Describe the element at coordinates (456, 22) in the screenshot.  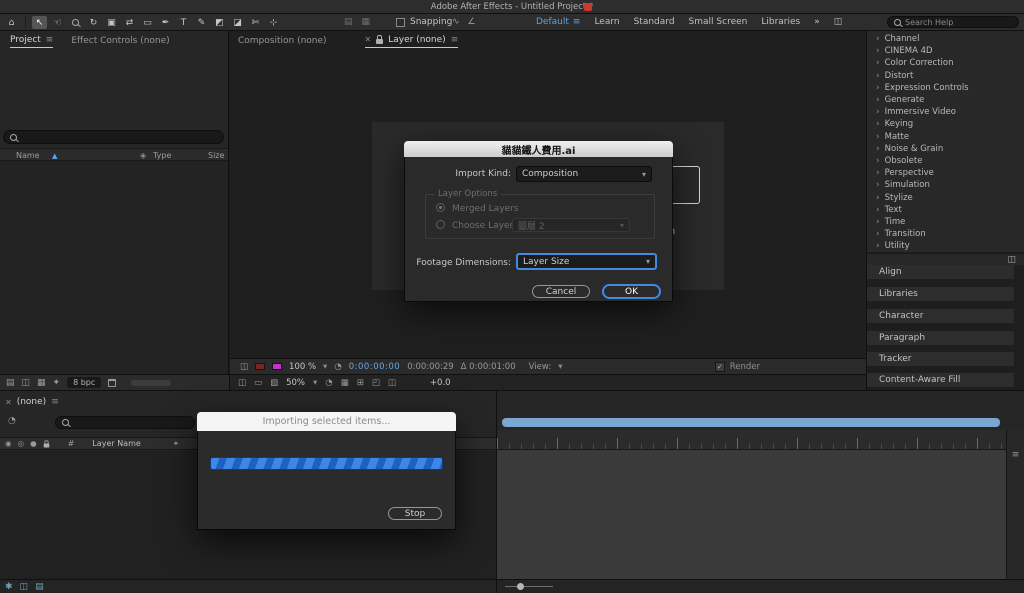
I see `snap-feature-icon: ∿` at that location.